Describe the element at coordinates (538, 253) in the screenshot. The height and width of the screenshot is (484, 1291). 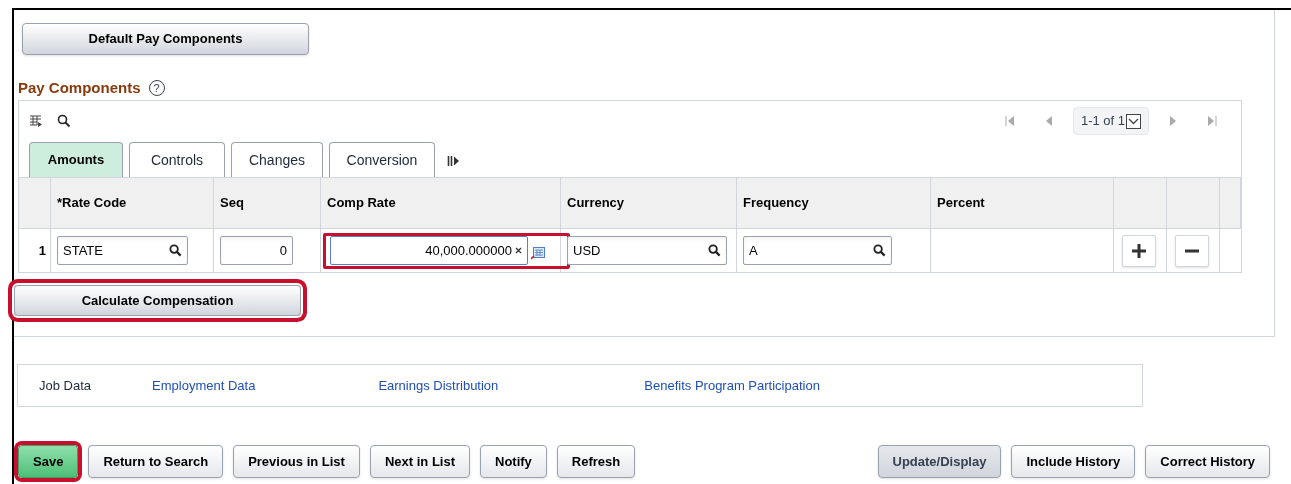
I see `calculator-icon` at that location.